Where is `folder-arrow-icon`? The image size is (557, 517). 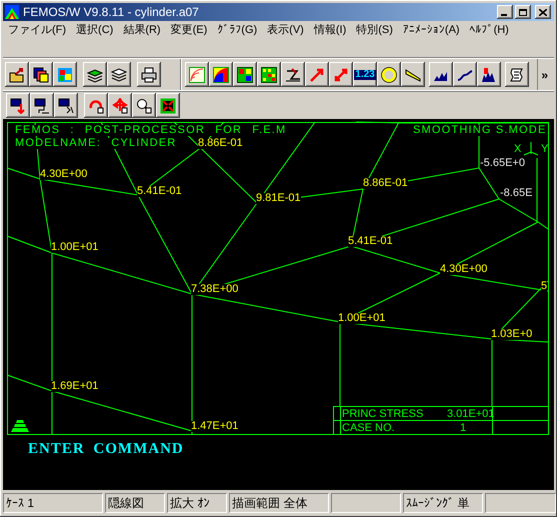
folder-arrow-icon is located at coordinates (17, 74).